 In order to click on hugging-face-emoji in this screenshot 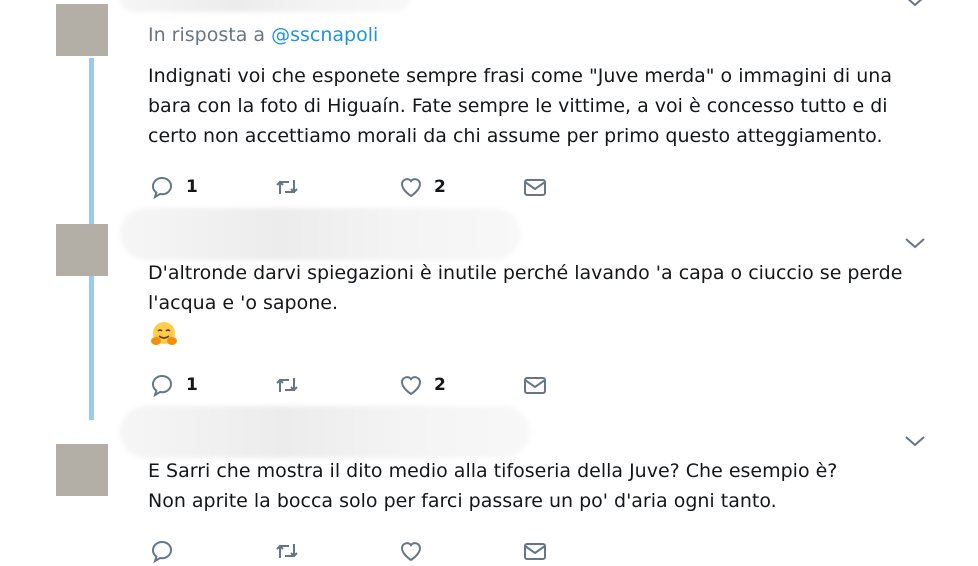, I will do `click(164, 333)`.